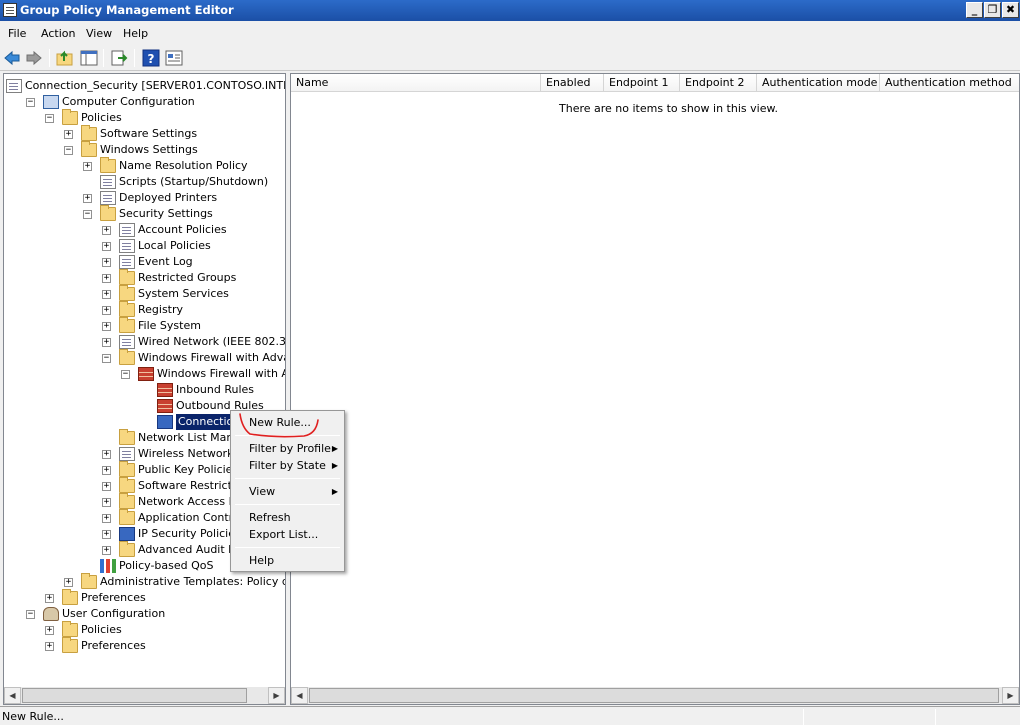 This screenshot has width=1020, height=725. I want to click on tree-item-label: Account Policies, so click(182, 229).